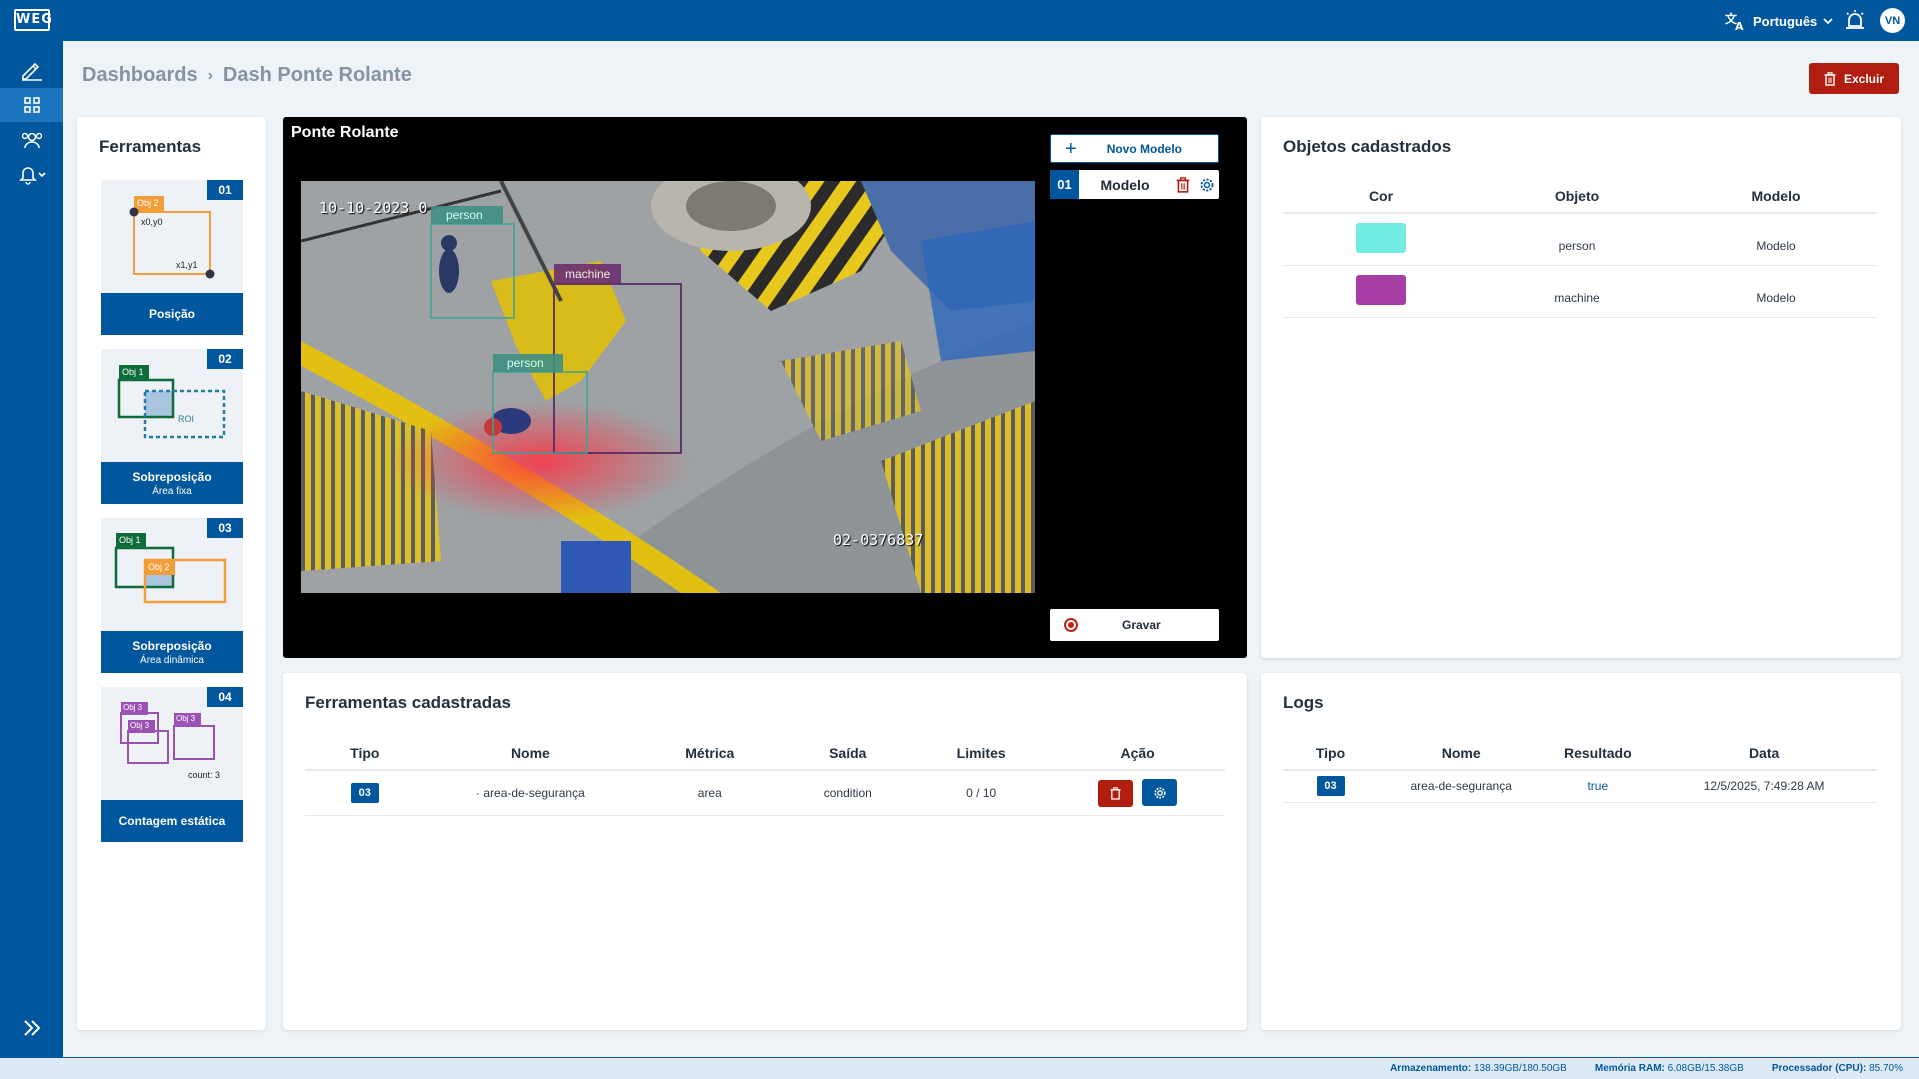  Describe the element at coordinates (1854, 78) in the screenshot. I see `delete-dashboard-button: Excluir` at that location.